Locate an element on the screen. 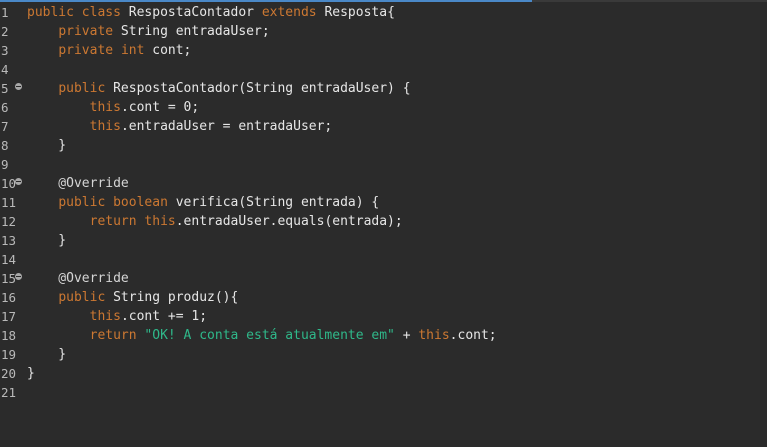  line-number-label: 7 is located at coordinates (5, 126).